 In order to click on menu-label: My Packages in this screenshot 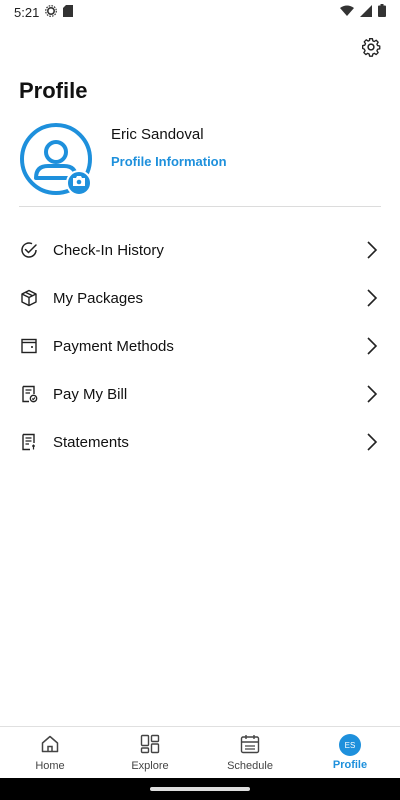, I will do `click(98, 298)`.